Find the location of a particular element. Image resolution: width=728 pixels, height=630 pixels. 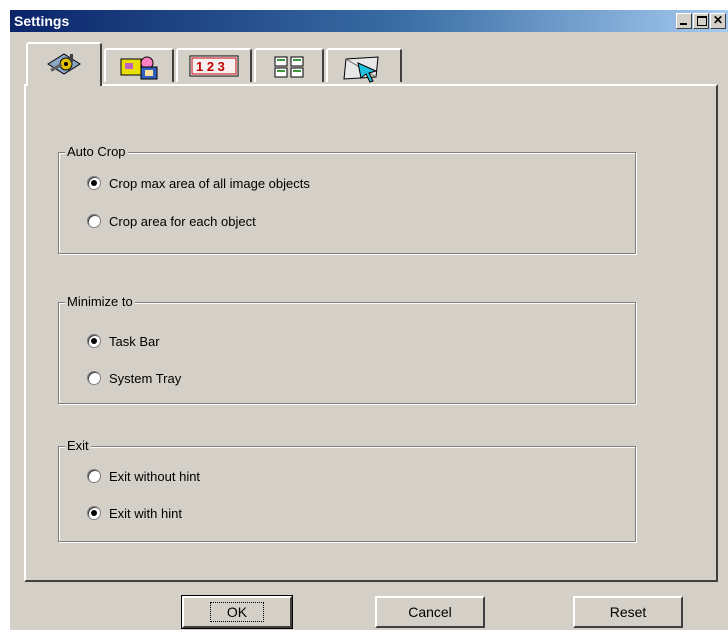

crop-max-area-option: Crop max area of all image objects is located at coordinates (198, 183).